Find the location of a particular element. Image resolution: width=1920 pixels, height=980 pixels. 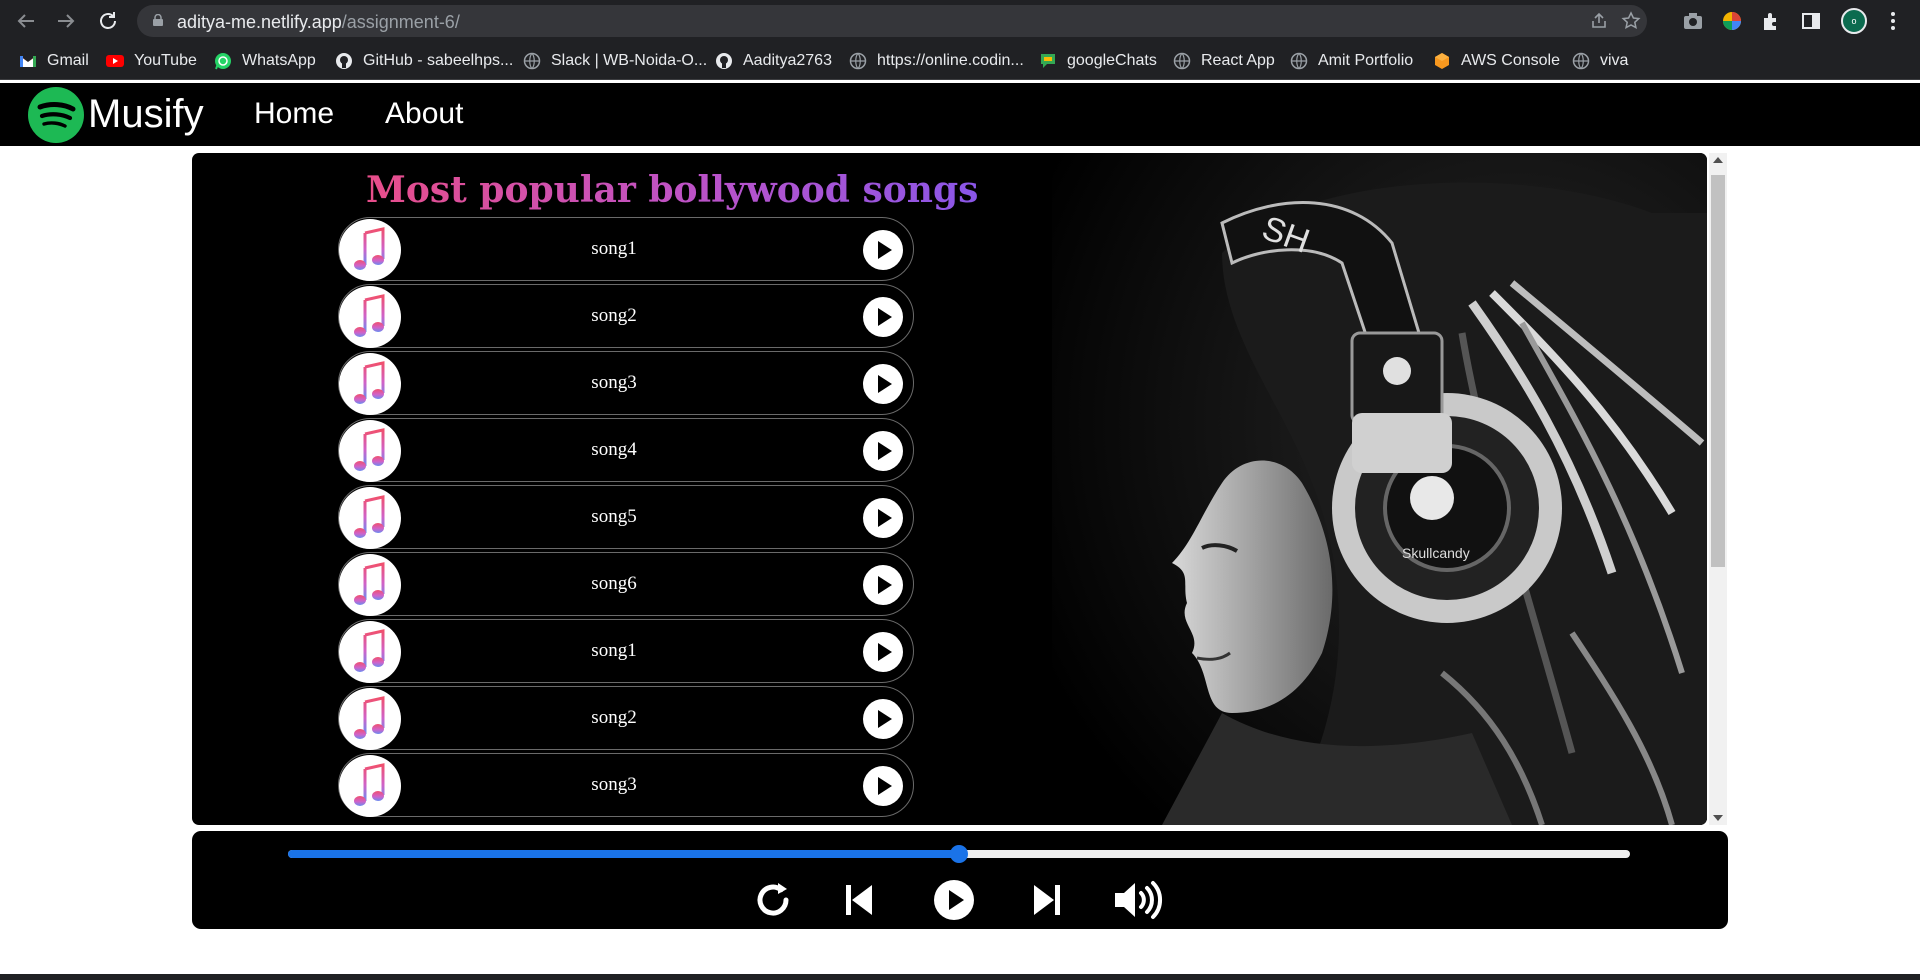

song-row: song4 is located at coordinates (626, 450).